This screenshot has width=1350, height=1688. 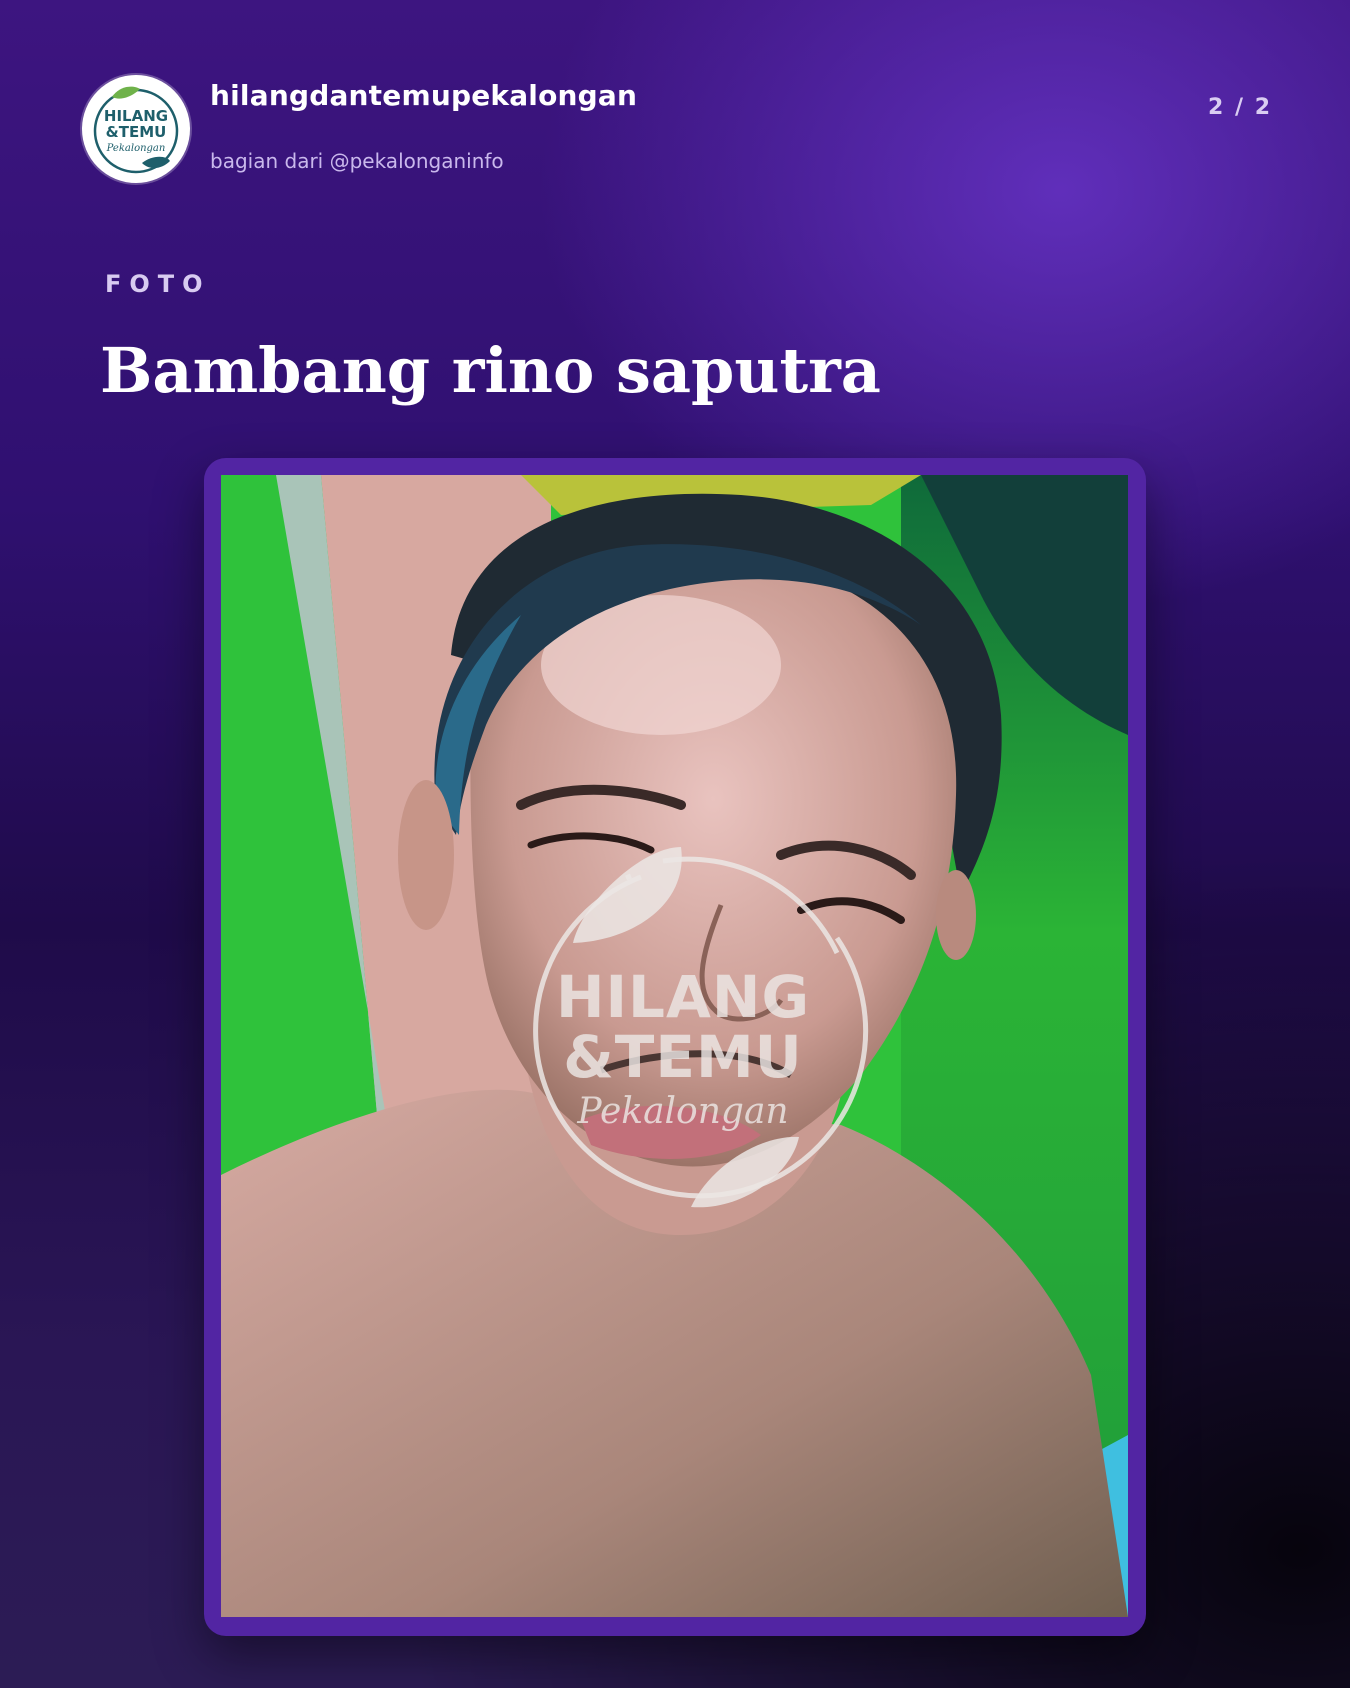 What do you see at coordinates (490, 370) in the screenshot?
I see `person-name-title: Bambang rino saputra` at bounding box center [490, 370].